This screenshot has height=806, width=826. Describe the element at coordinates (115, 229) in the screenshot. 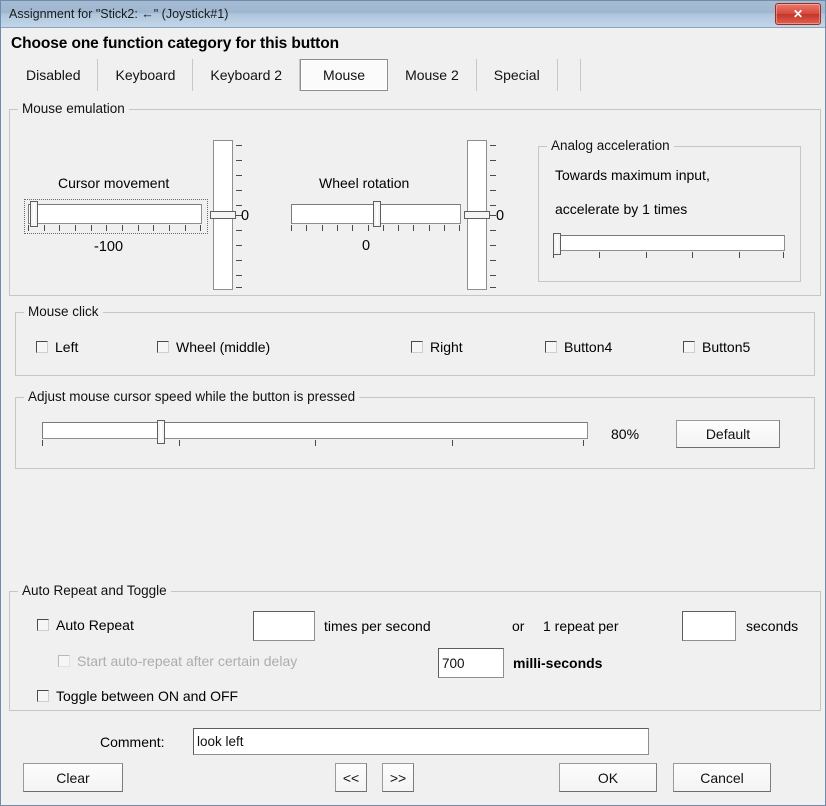

I see `cursor-movement-ticks` at that location.